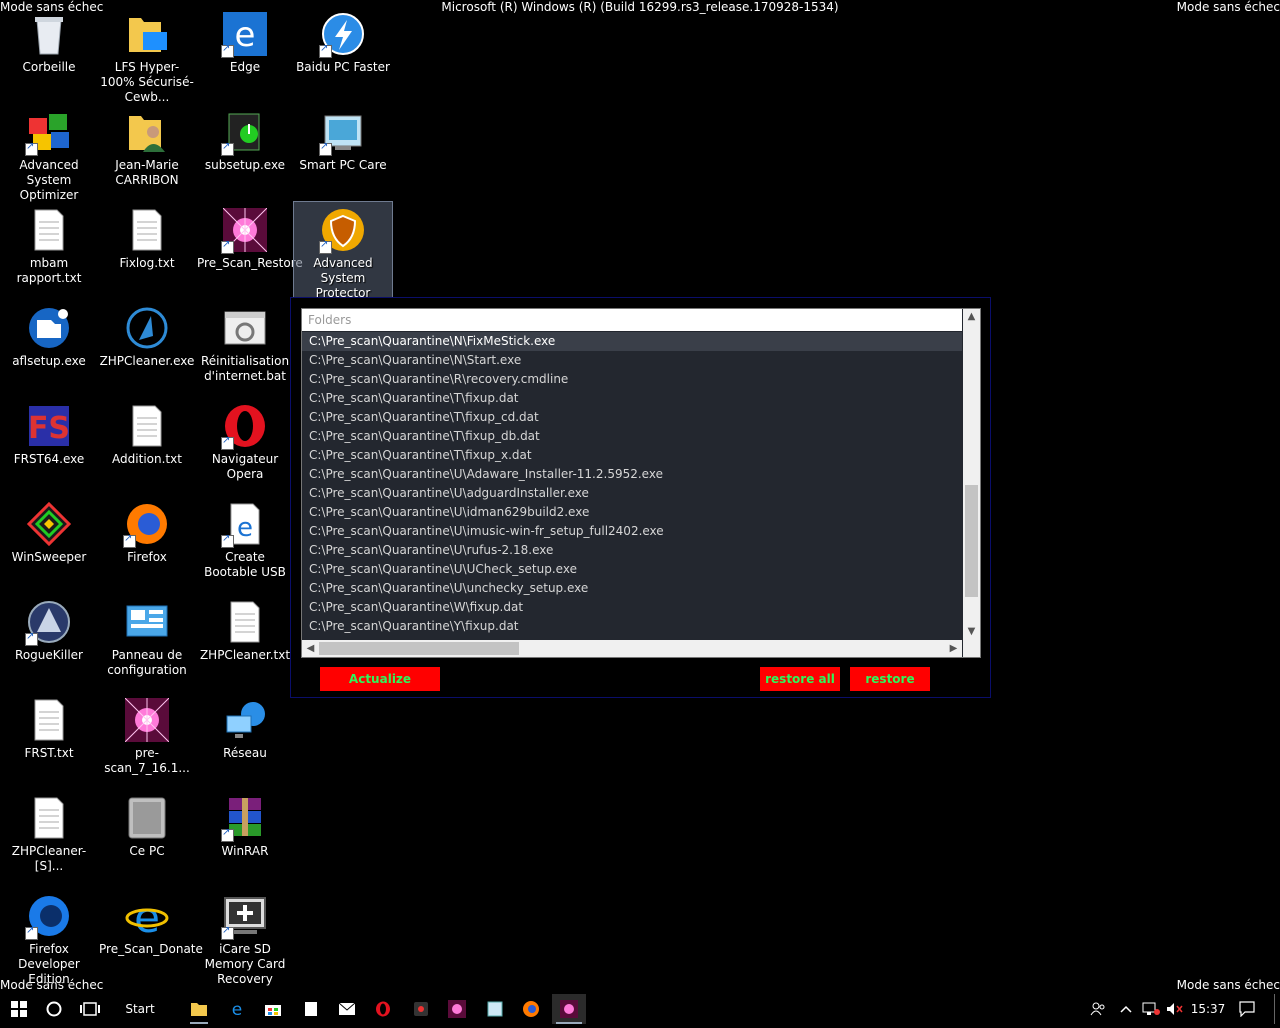 This screenshot has width=1280, height=1028. I want to click on cortana-search-icon, so click(54, 1009).